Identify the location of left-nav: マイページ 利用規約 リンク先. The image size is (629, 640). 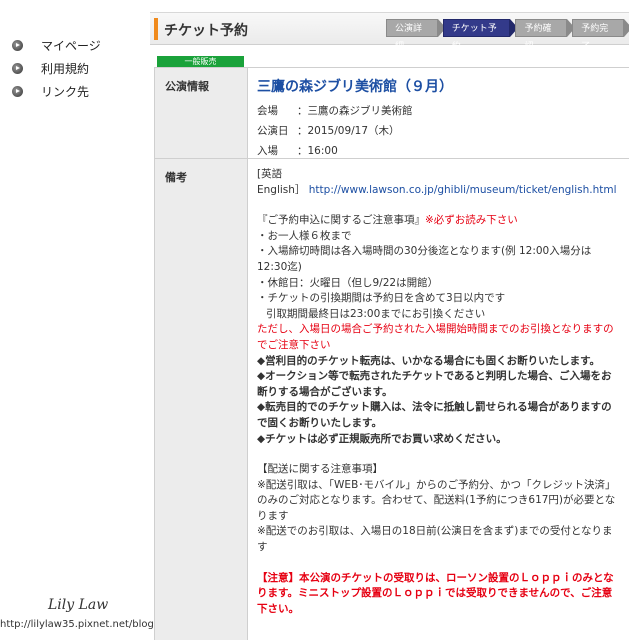
(77, 68).